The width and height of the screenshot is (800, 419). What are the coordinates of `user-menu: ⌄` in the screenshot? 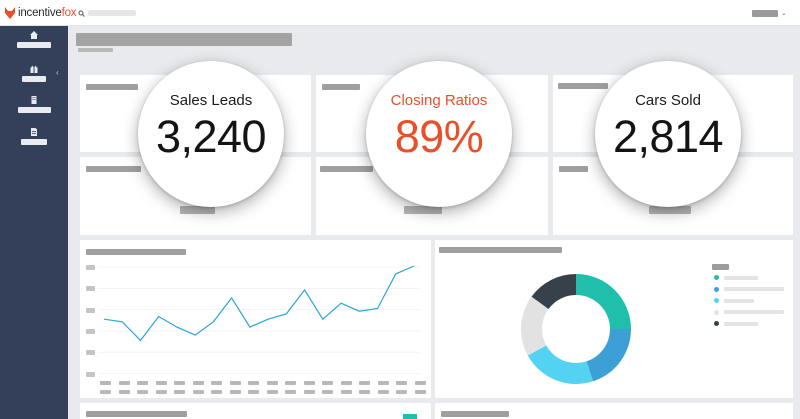 It's located at (770, 13).